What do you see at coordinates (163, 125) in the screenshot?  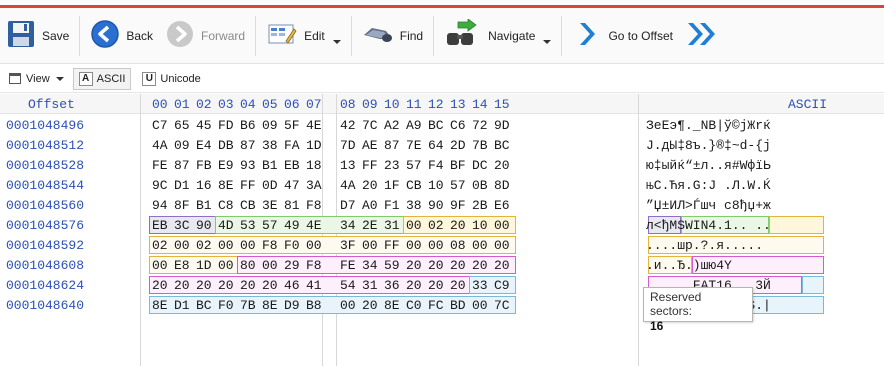 I see `hex-byte: C7` at bounding box center [163, 125].